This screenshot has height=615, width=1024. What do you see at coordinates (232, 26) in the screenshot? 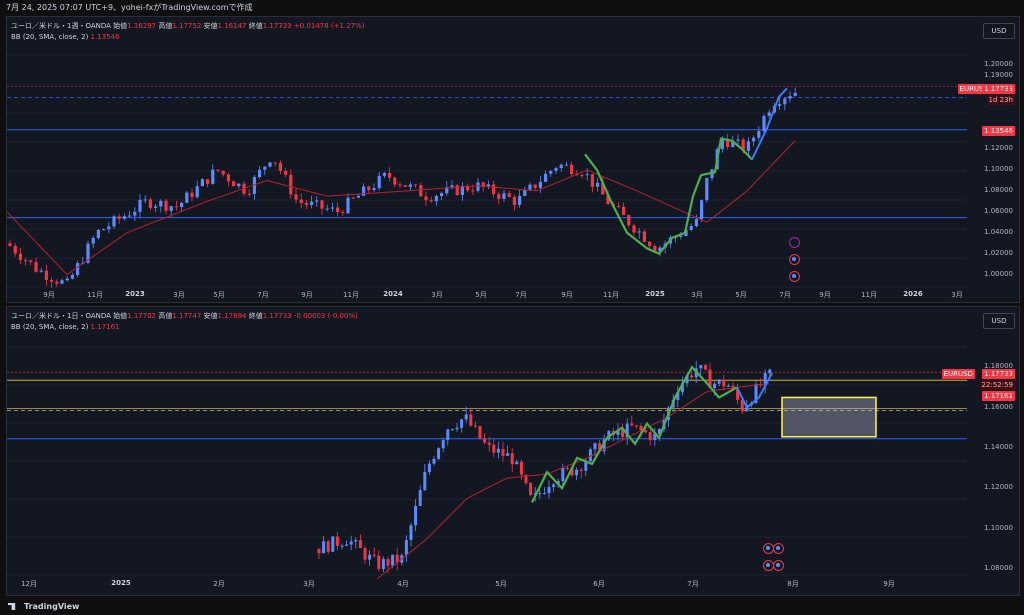
I see `ohlc-low-value: 1.16147` at bounding box center [232, 26].